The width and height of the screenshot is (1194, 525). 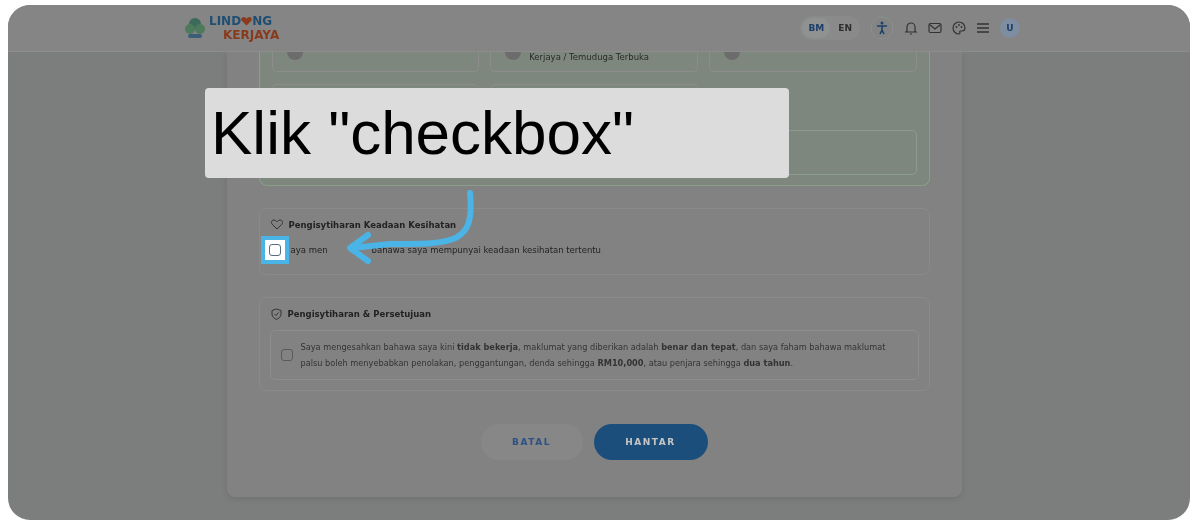 I want to click on accessibility-icon, so click(x=882, y=28).